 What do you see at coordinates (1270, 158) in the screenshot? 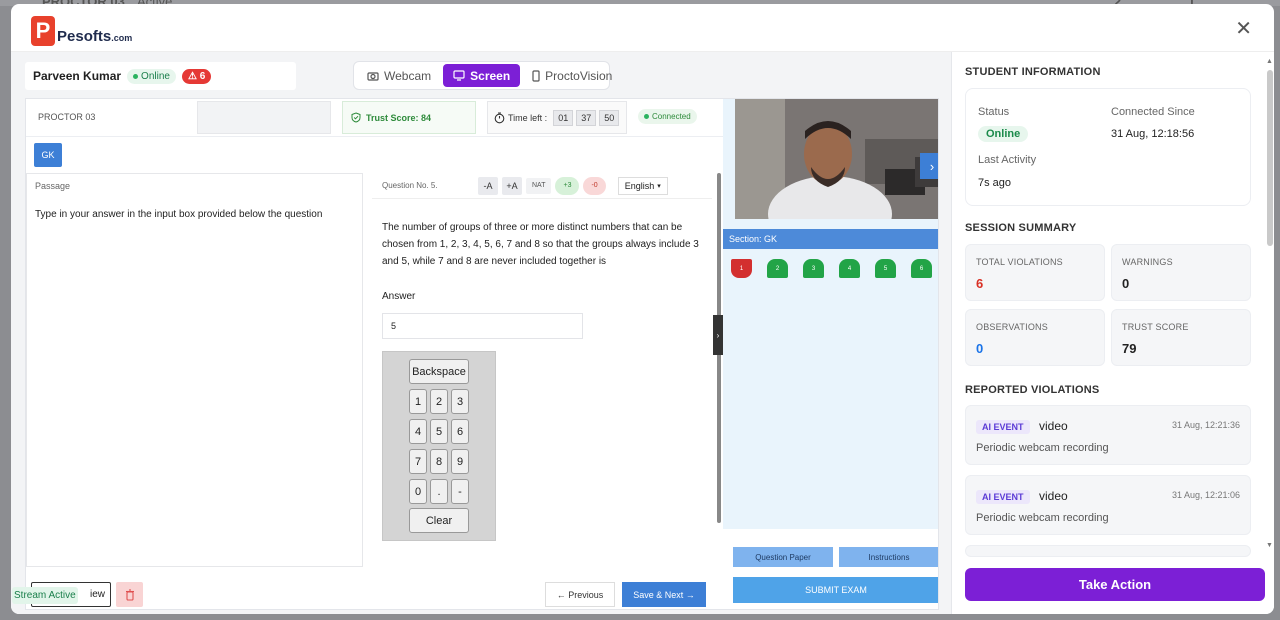
I see `scrollbar-thumb` at bounding box center [1270, 158].